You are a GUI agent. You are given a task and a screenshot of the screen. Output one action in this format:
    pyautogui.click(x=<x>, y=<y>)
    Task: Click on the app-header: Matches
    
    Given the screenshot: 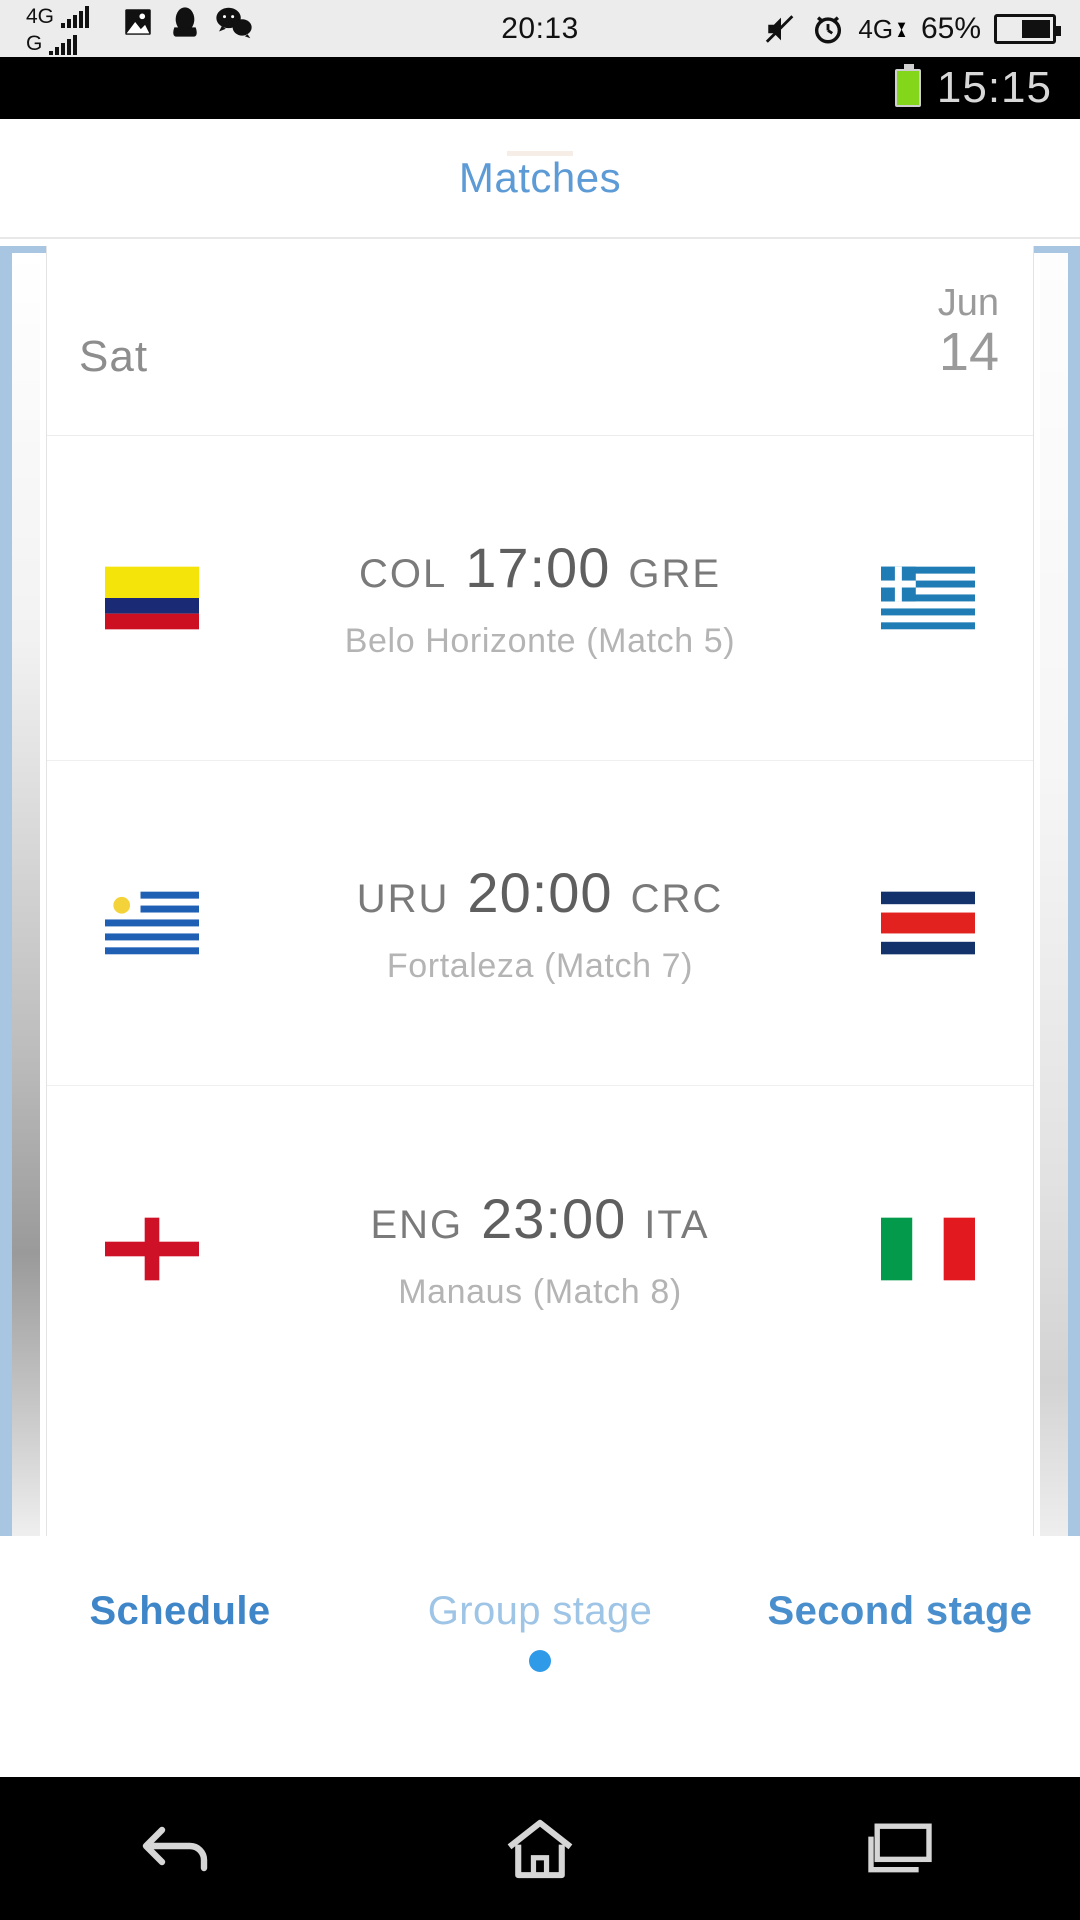 What is the action you would take?
    pyautogui.click(x=540, y=178)
    